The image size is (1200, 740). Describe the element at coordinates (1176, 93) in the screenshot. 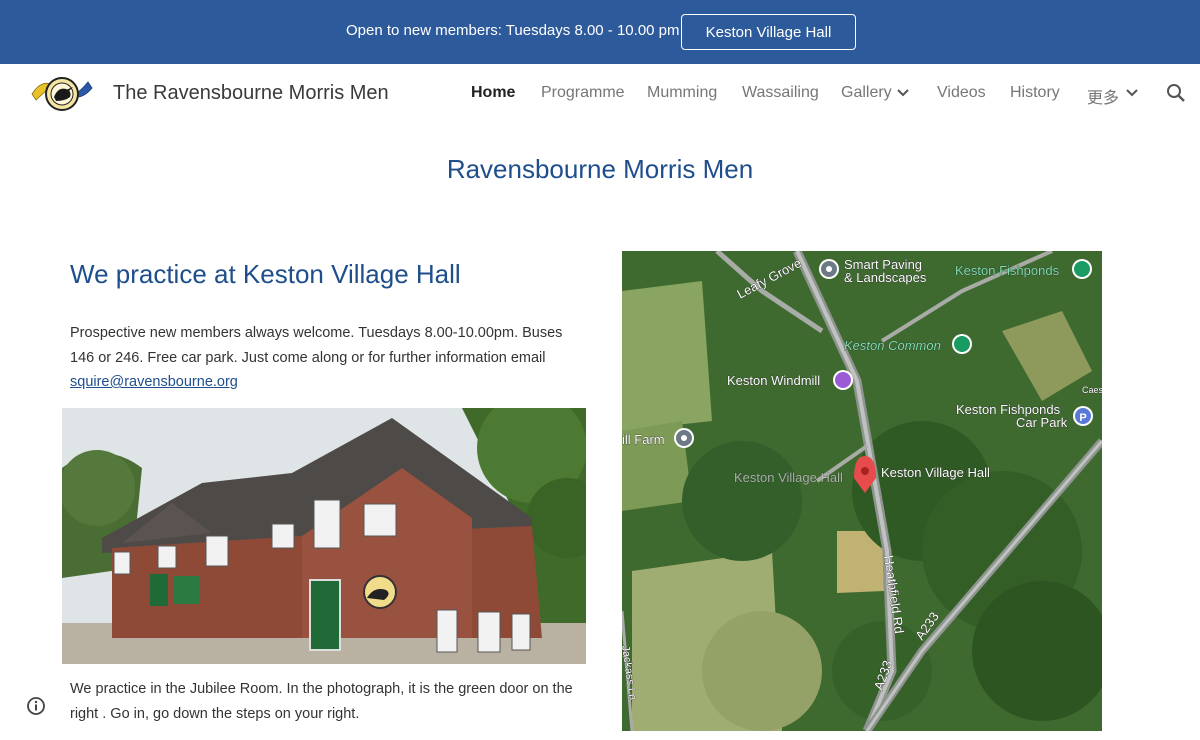

I see `search-icon` at that location.